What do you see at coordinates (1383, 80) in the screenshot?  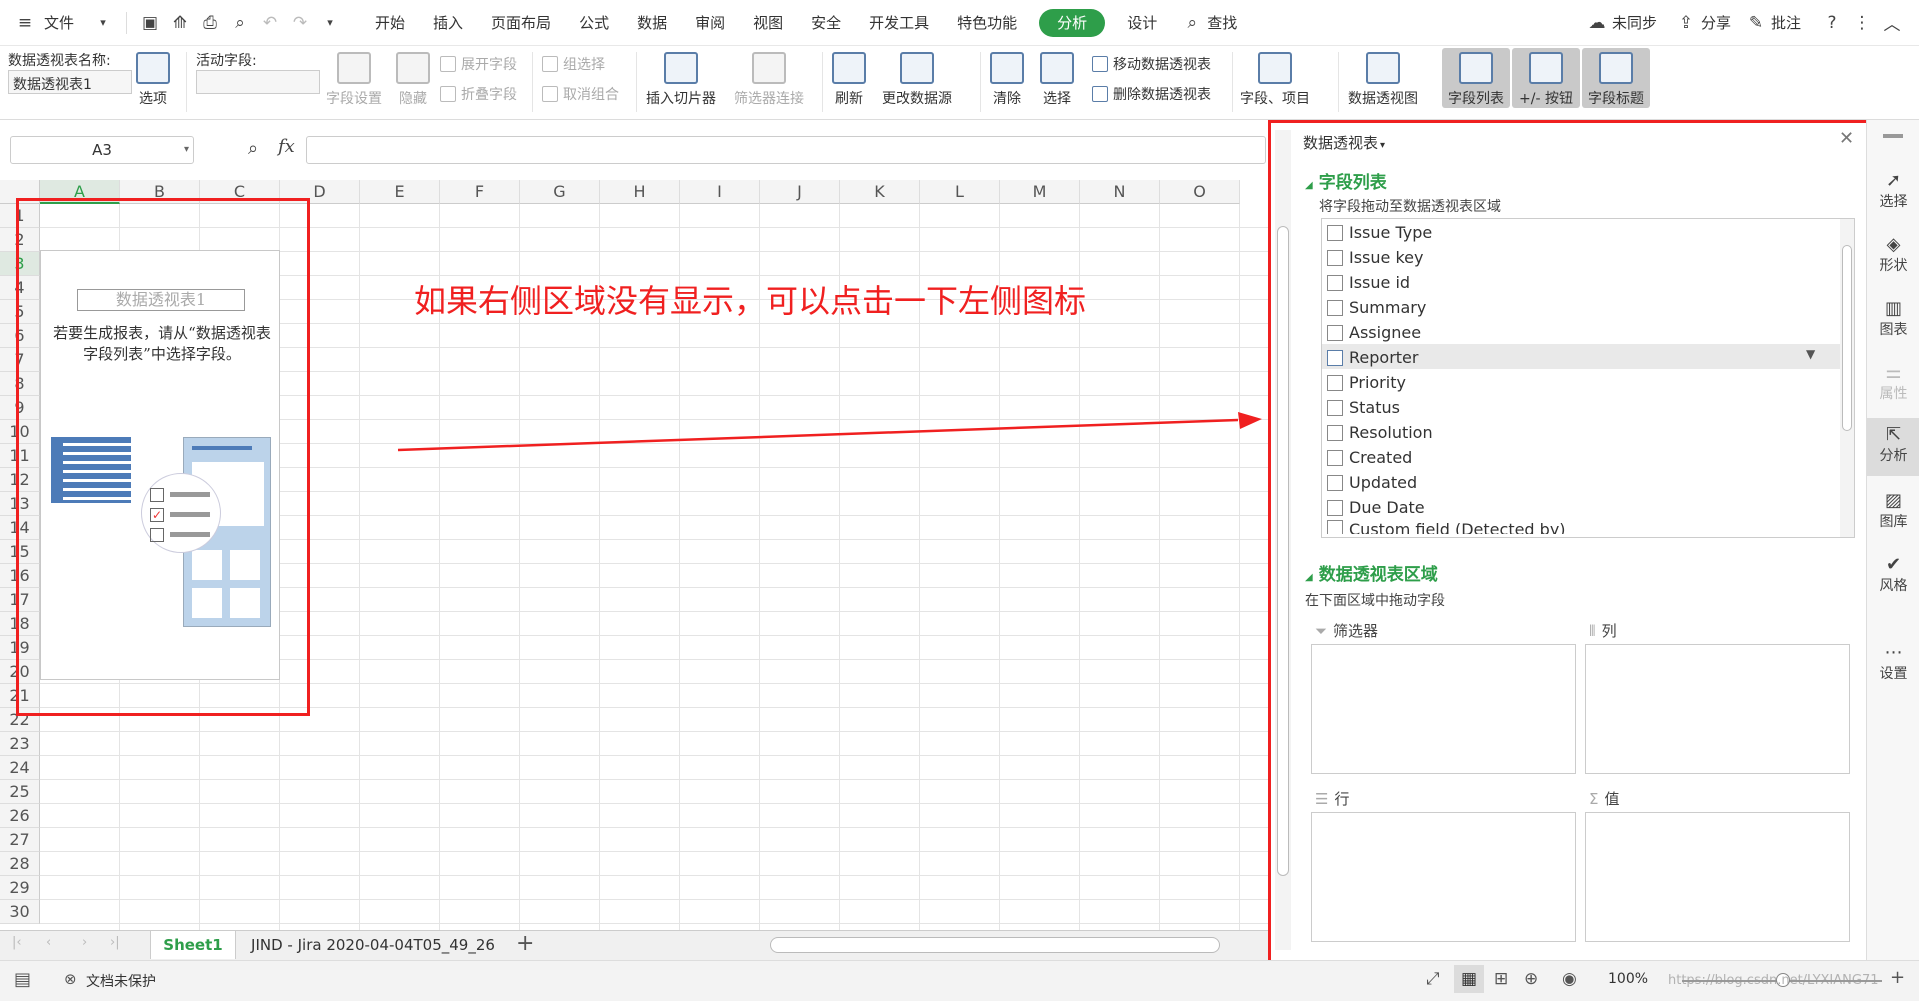 I see `pivot-chart-button: 数据透视图` at bounding box center [1383, 80].